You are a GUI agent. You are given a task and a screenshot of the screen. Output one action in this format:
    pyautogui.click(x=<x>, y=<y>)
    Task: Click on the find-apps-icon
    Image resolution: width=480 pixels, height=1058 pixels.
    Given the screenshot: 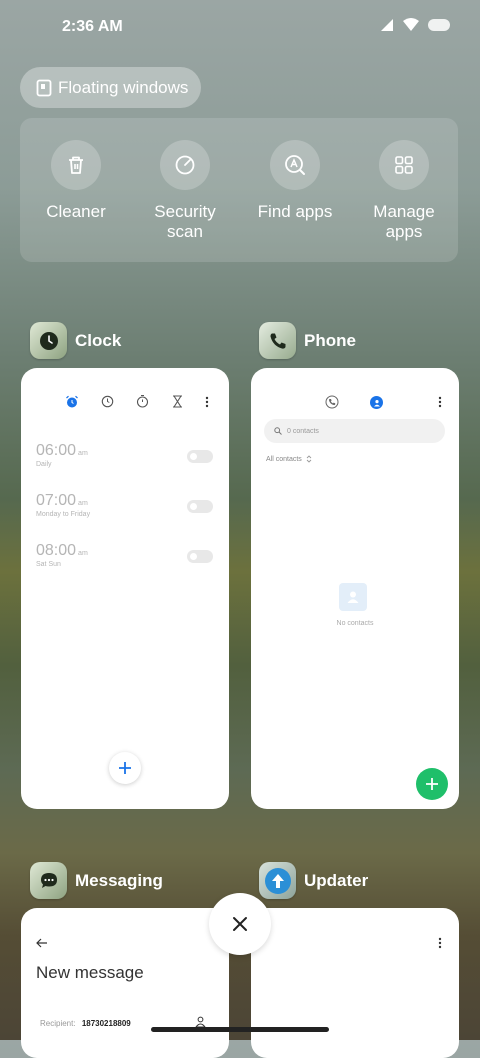 What is the action you would take?
    pyautogui.click(x=295, y=165)
    